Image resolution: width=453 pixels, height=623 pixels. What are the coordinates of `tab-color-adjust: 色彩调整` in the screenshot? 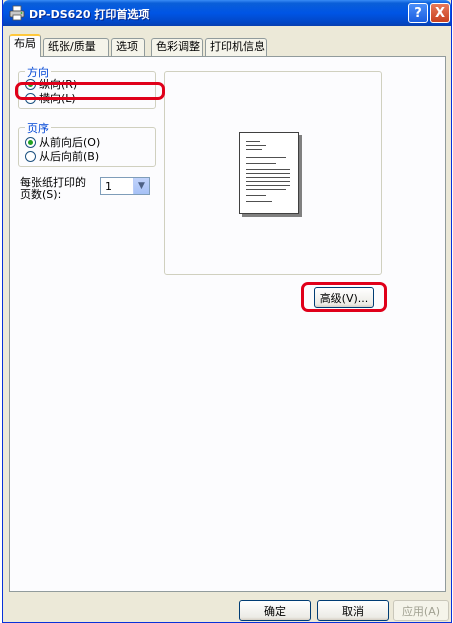 It's located at (177, 47).